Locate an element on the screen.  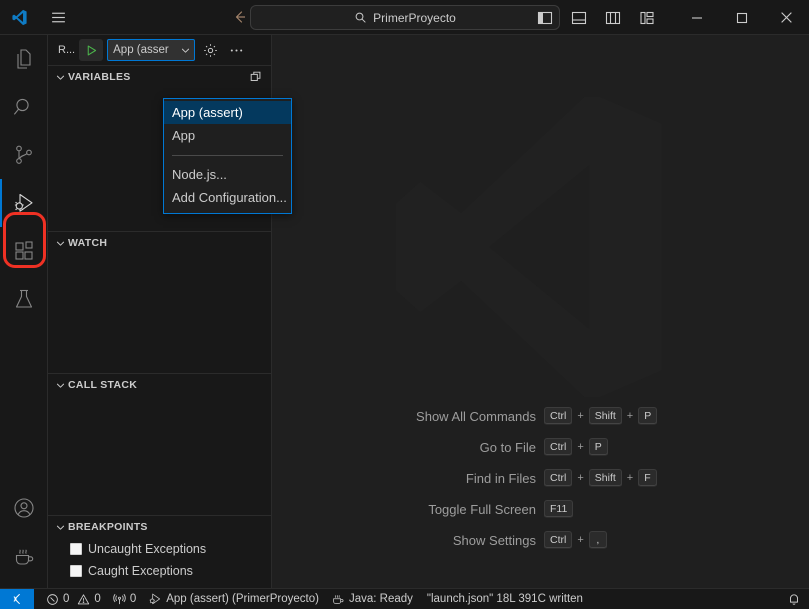
watch-body is located at coordinates (159, 313).